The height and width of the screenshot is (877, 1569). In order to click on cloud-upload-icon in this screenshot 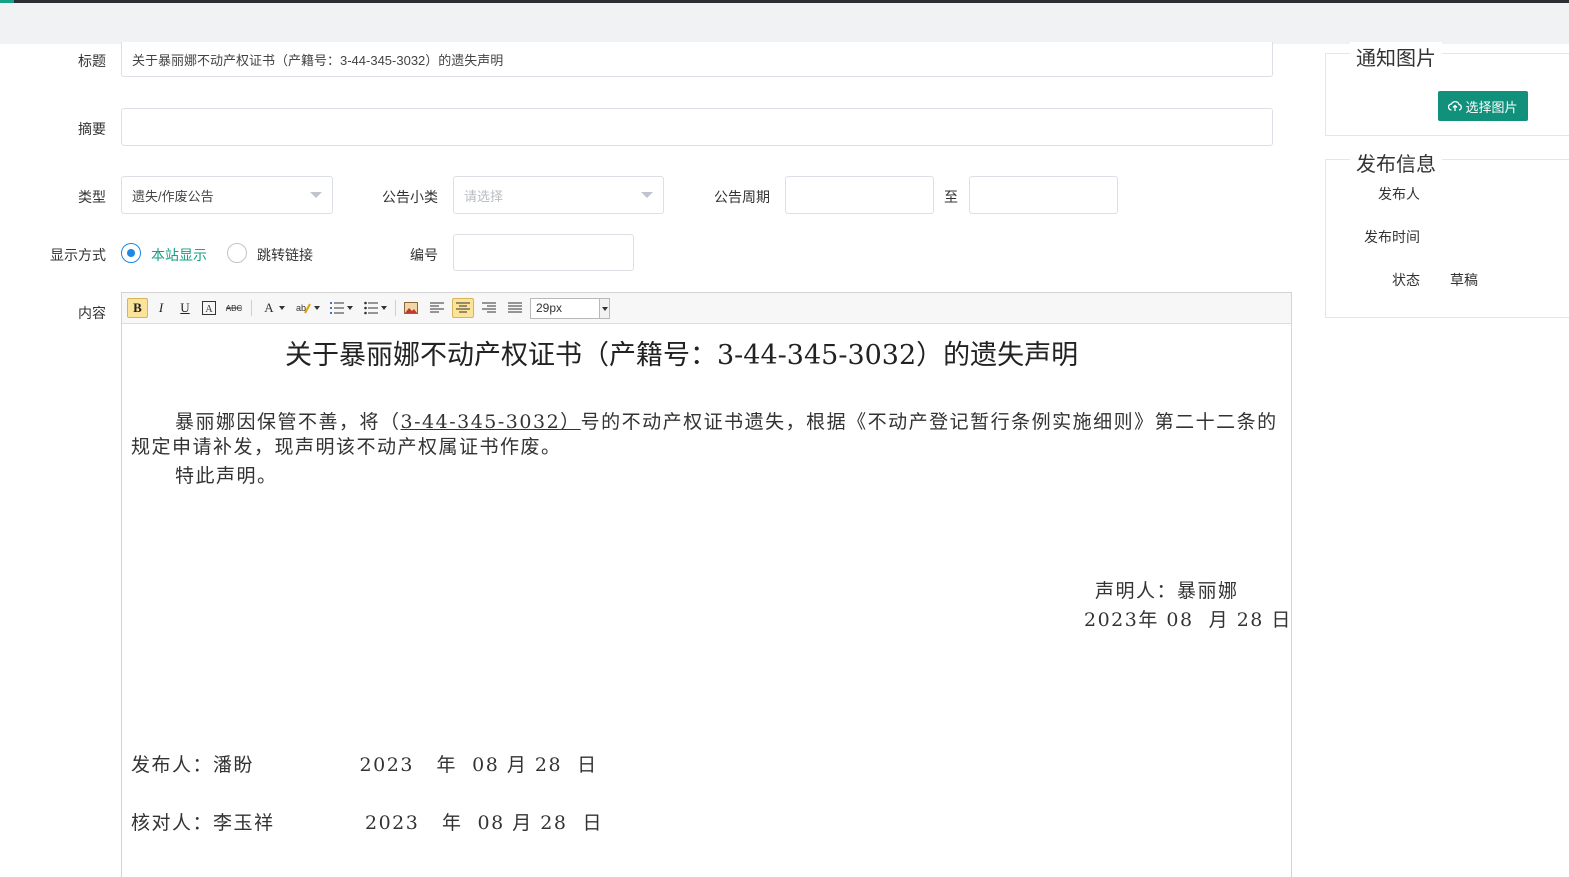, I will do `click(1455, 105)`.